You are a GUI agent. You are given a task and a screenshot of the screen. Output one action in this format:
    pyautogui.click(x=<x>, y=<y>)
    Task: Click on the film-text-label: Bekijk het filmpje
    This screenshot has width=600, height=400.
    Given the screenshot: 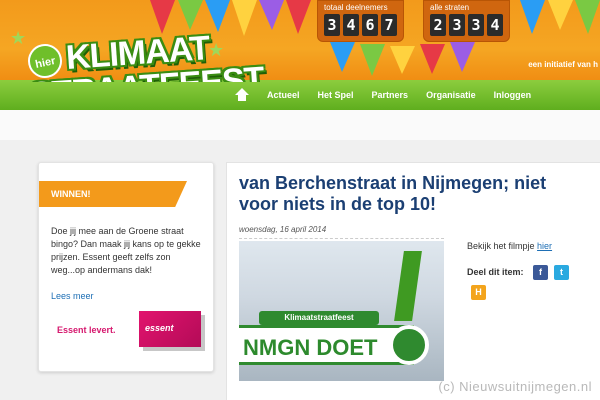 What is the action you would take?
    pyautogui.click(x=501, y=246)
    